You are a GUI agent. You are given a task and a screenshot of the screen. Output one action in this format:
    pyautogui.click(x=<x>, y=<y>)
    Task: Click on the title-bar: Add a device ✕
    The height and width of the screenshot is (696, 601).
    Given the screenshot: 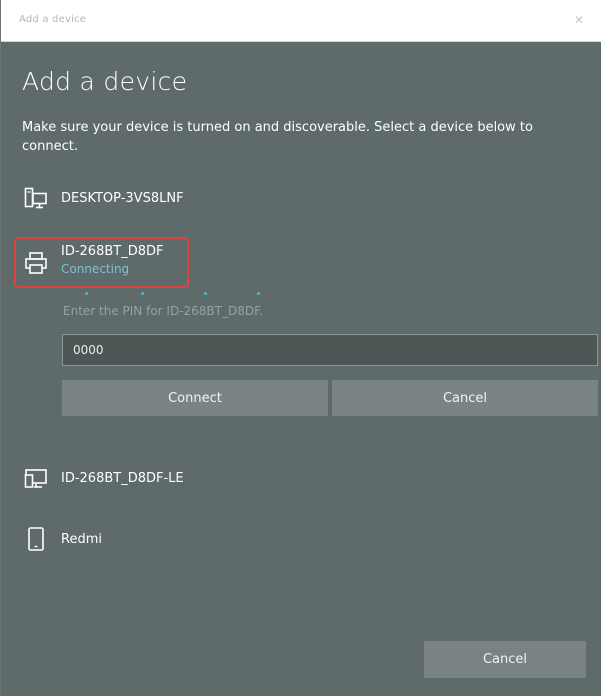 What is the action you would take?
    pyautogui.click(x=301, y=21)
    